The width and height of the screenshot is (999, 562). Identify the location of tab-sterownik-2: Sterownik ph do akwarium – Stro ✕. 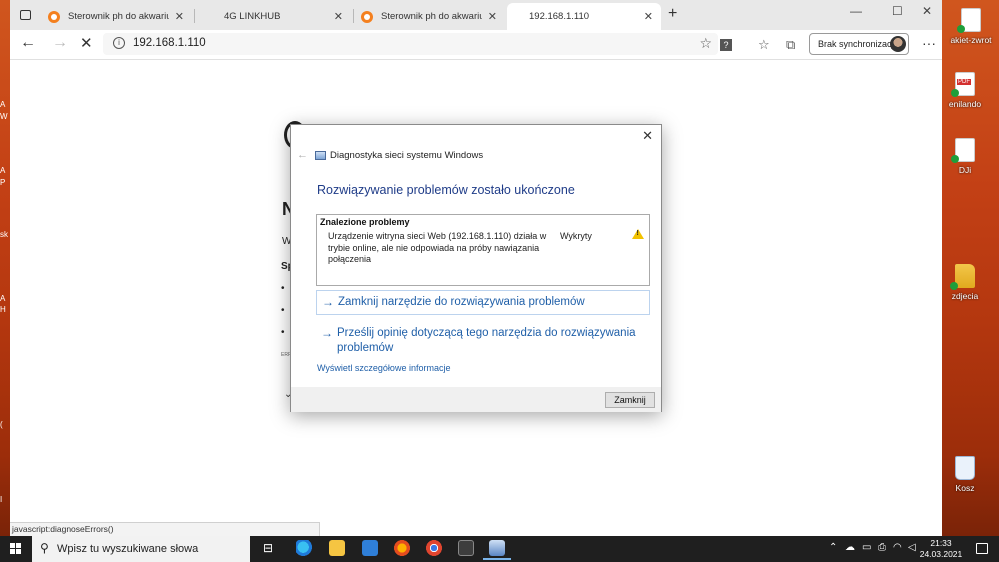
(429, 16).